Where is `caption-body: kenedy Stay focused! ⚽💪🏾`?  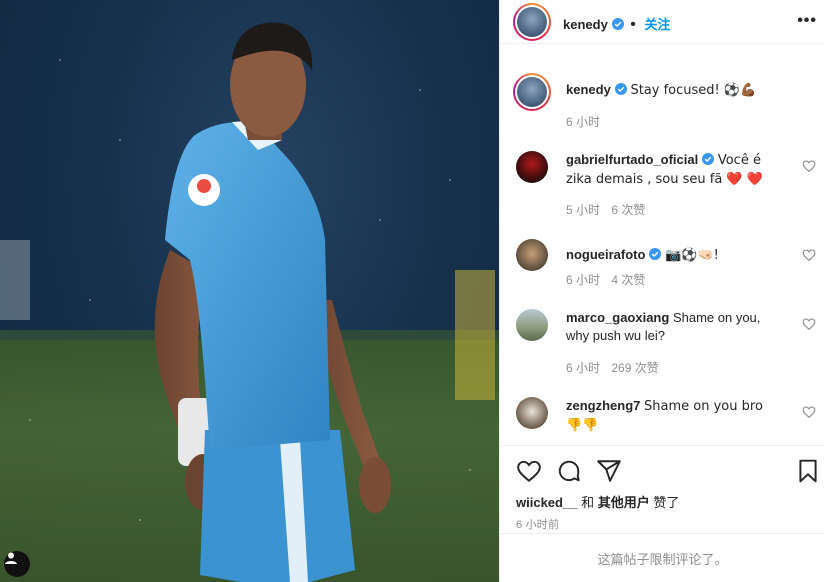 caption-body: kenedy Stay focused! ⚽💪🏾 is located at coordinates (669, 90).